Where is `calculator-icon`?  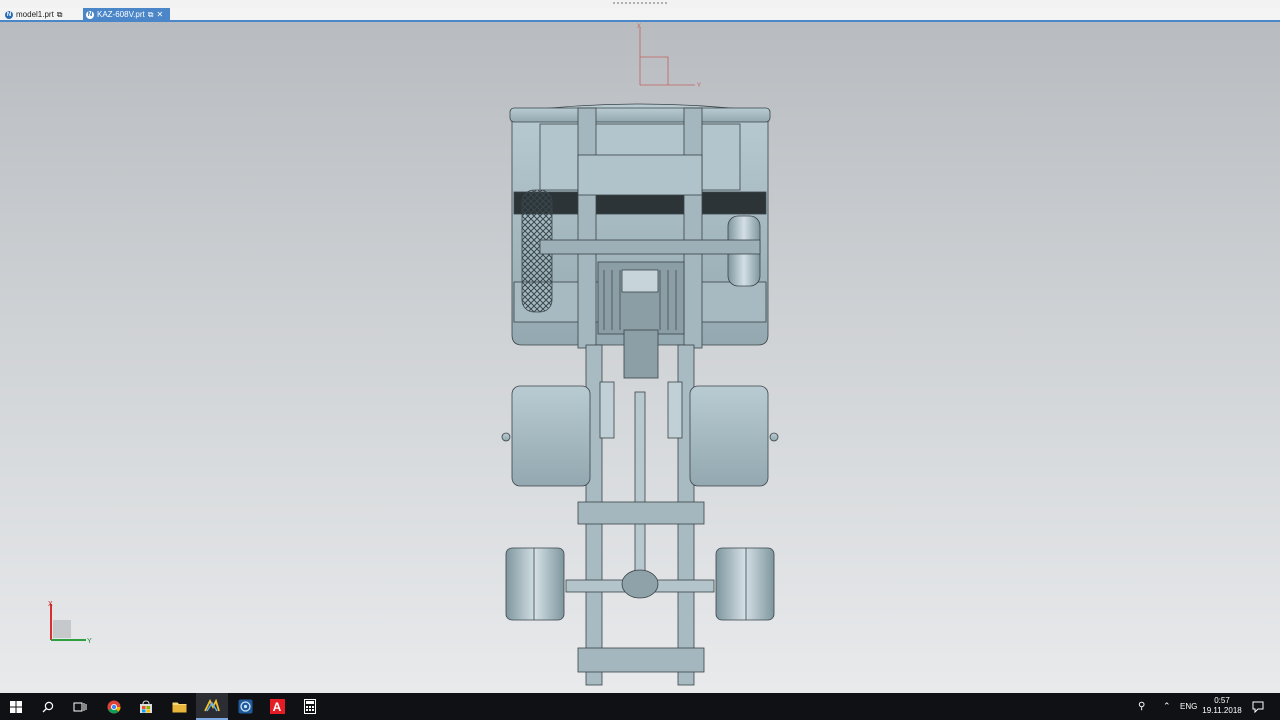 calculator-icon is located at coordinates (310, 706).